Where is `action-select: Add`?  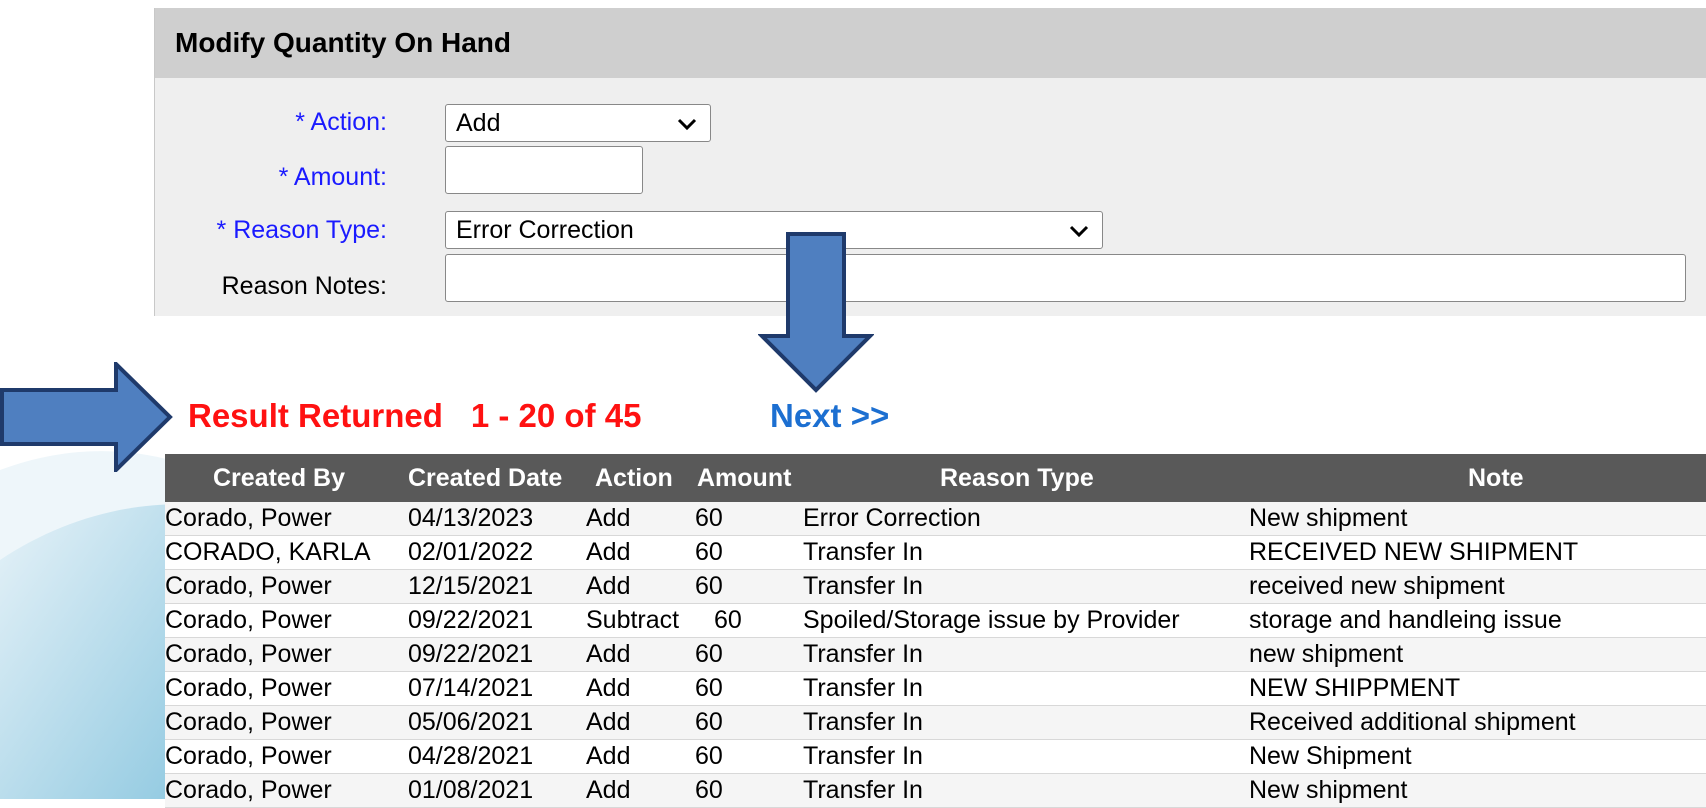
action-select: Add is located at coordinates (578, 123).